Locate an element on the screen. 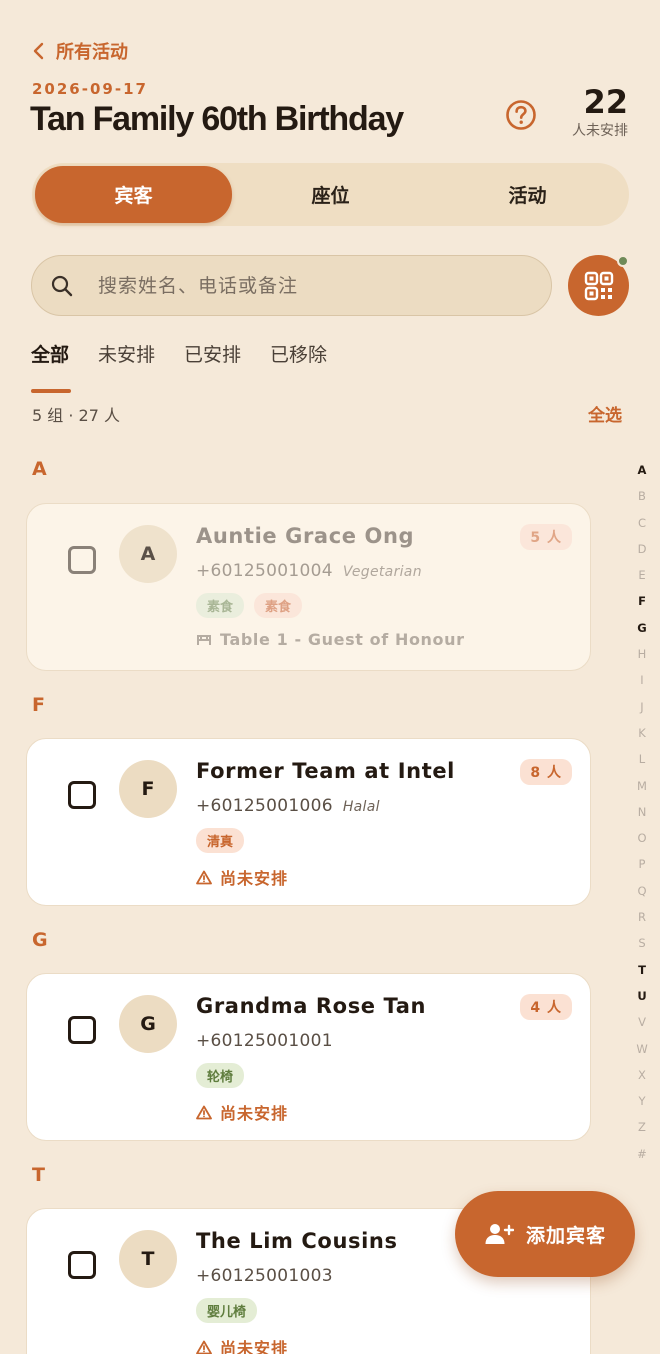 The height and width of the screenshot is (1354, 660). tag: 婴儿椅 is located at coordinates (227, 1310).